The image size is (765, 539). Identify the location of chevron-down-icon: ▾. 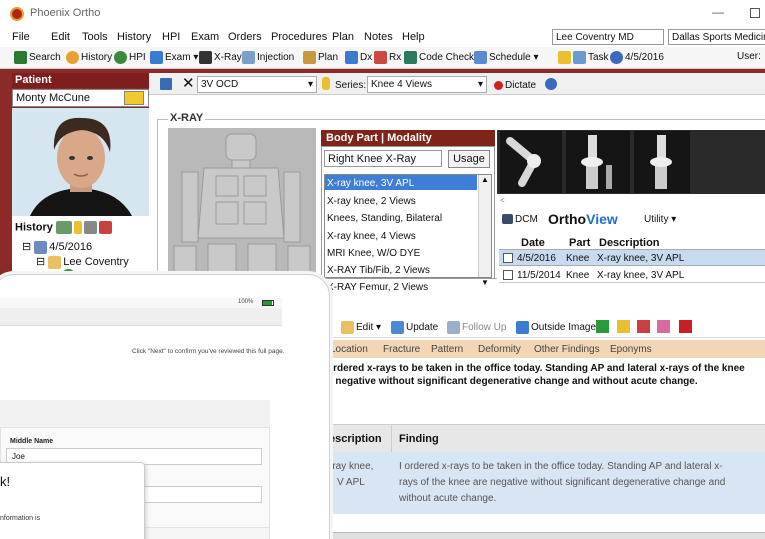
(310, 84).